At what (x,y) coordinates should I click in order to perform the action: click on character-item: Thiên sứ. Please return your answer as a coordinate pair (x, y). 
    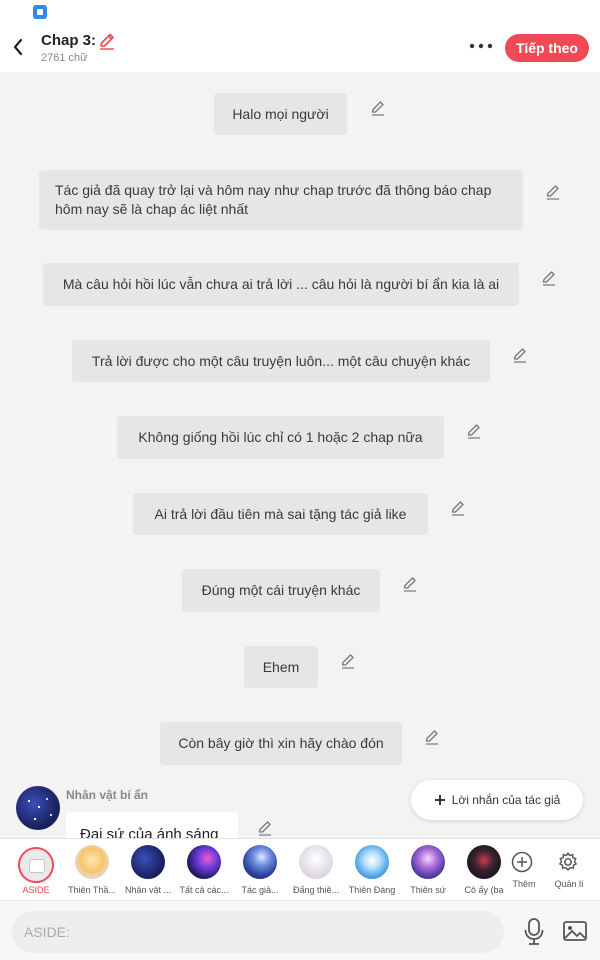
    Looking at the image, I should click on (427, 872).